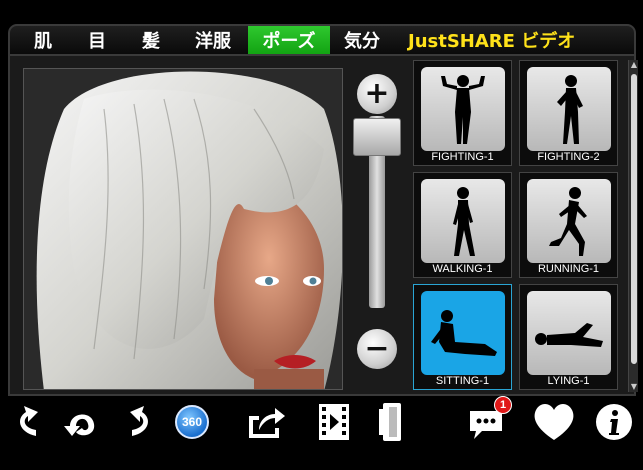  I want to click on share-button, so click(266, 422).